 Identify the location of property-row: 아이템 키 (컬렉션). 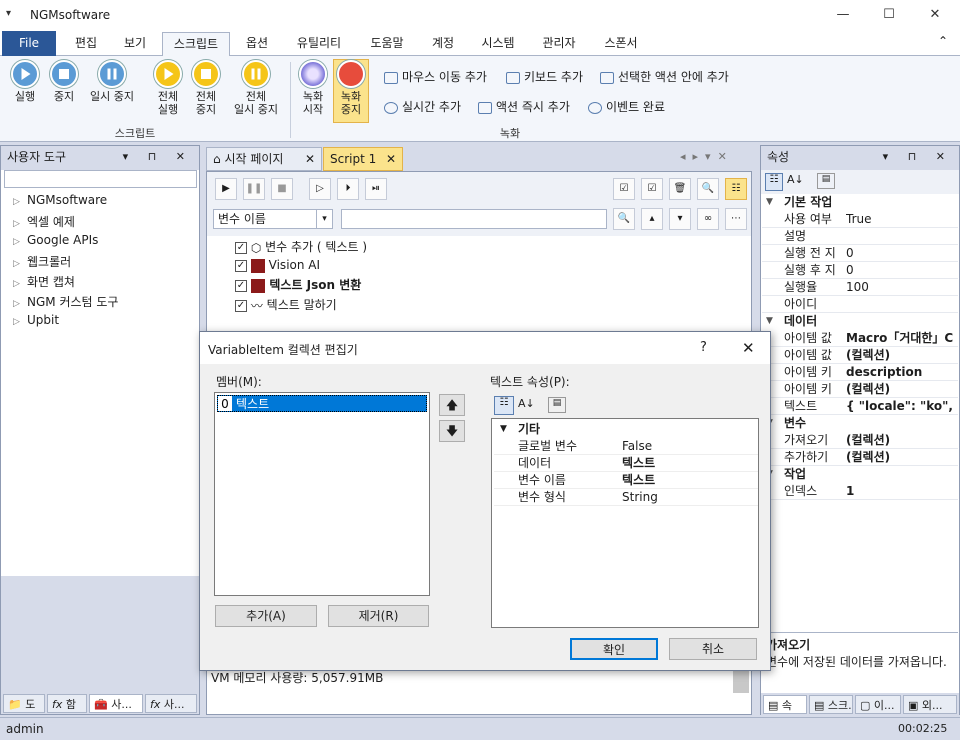
(860, 389).